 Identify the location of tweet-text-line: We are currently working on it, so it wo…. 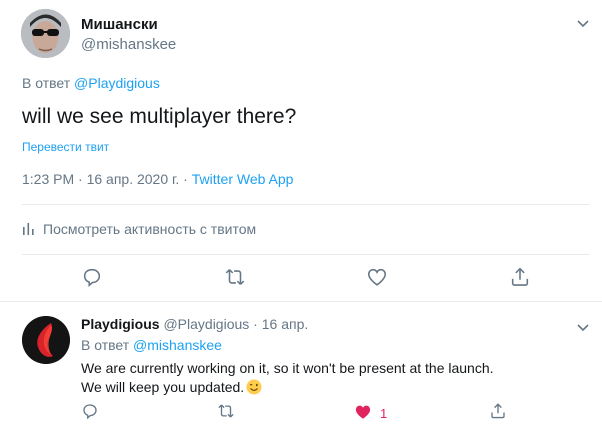
(287, 368).